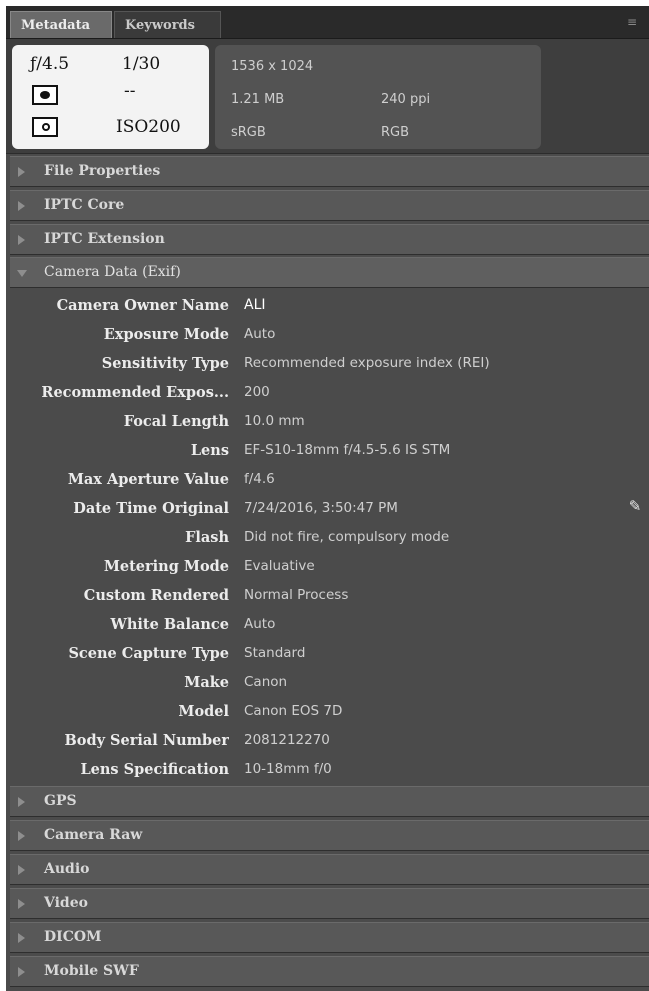 This screenshot has width=649, height=991. I want to click on field-row-lens-specification: Lens Specification 10-18mm f/0, so click(327, 769).